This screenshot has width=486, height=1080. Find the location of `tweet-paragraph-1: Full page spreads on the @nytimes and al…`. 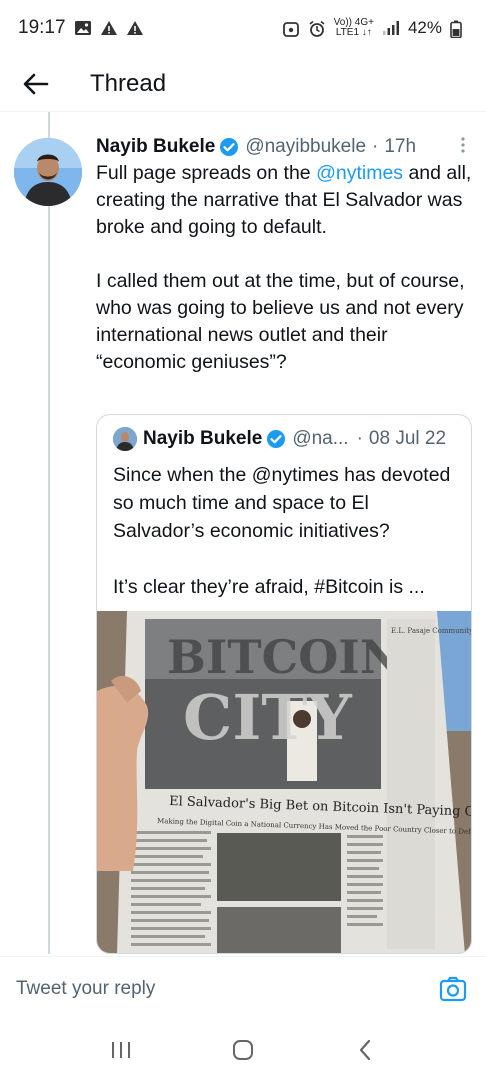

tweet-paragraph-1: Full page spreads on the @nytimes and al… is located at coordinates (285, 200).